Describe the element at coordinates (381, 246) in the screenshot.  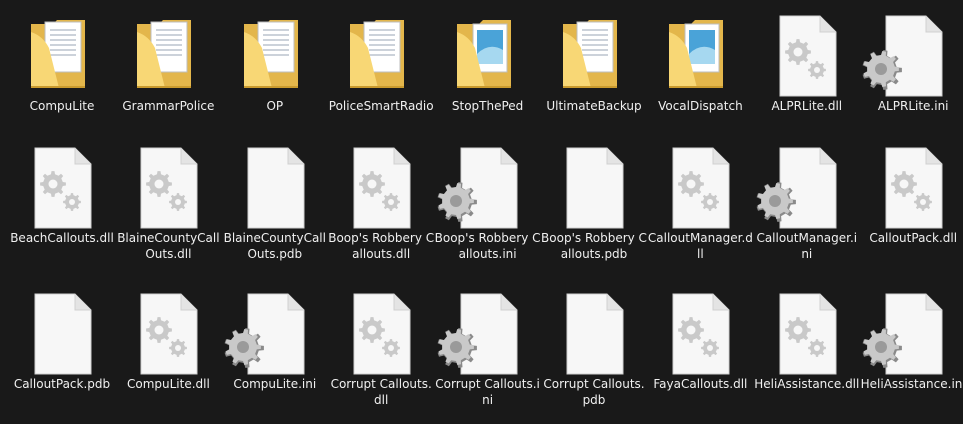
I see `item-label: Boop's Robbery Callouts.dll` at that location.